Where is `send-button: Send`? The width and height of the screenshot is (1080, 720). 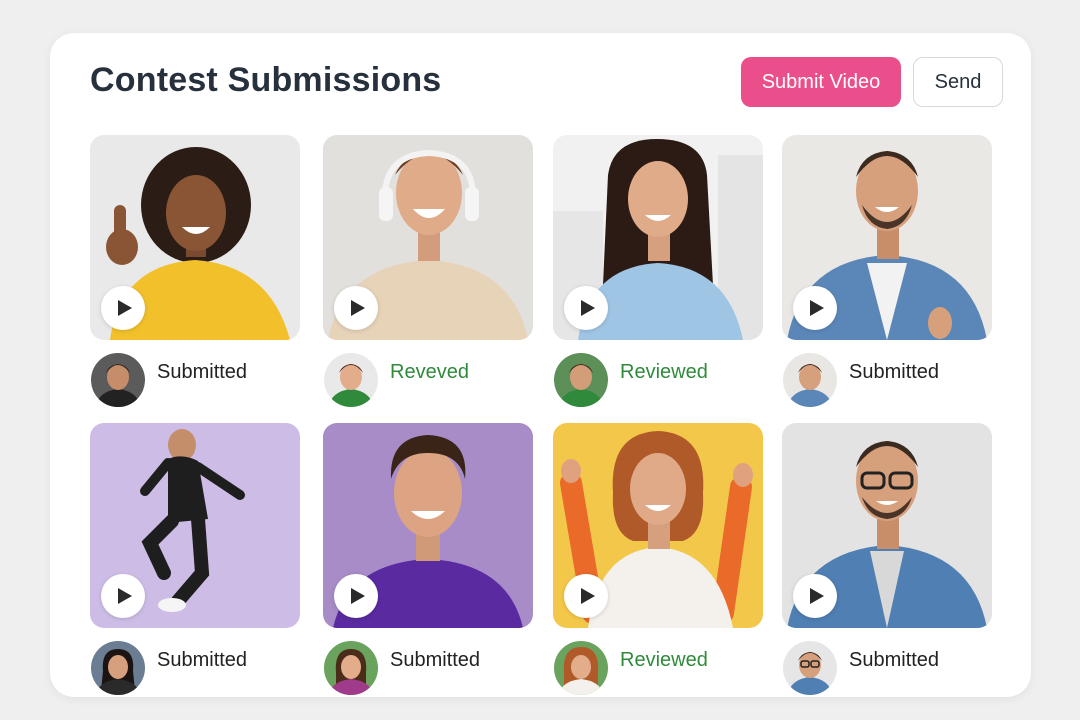 send-button: Send is located at coordinates (958, 82).